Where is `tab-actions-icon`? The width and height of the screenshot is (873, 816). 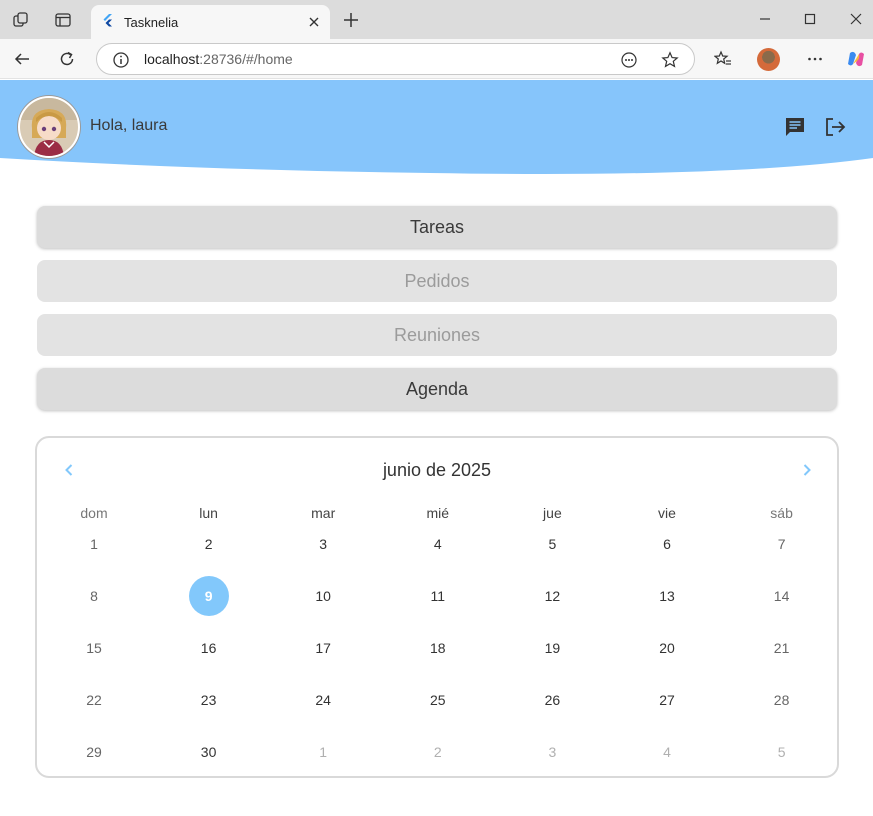 tab-actions-icon is located at coordinates (63, 20).